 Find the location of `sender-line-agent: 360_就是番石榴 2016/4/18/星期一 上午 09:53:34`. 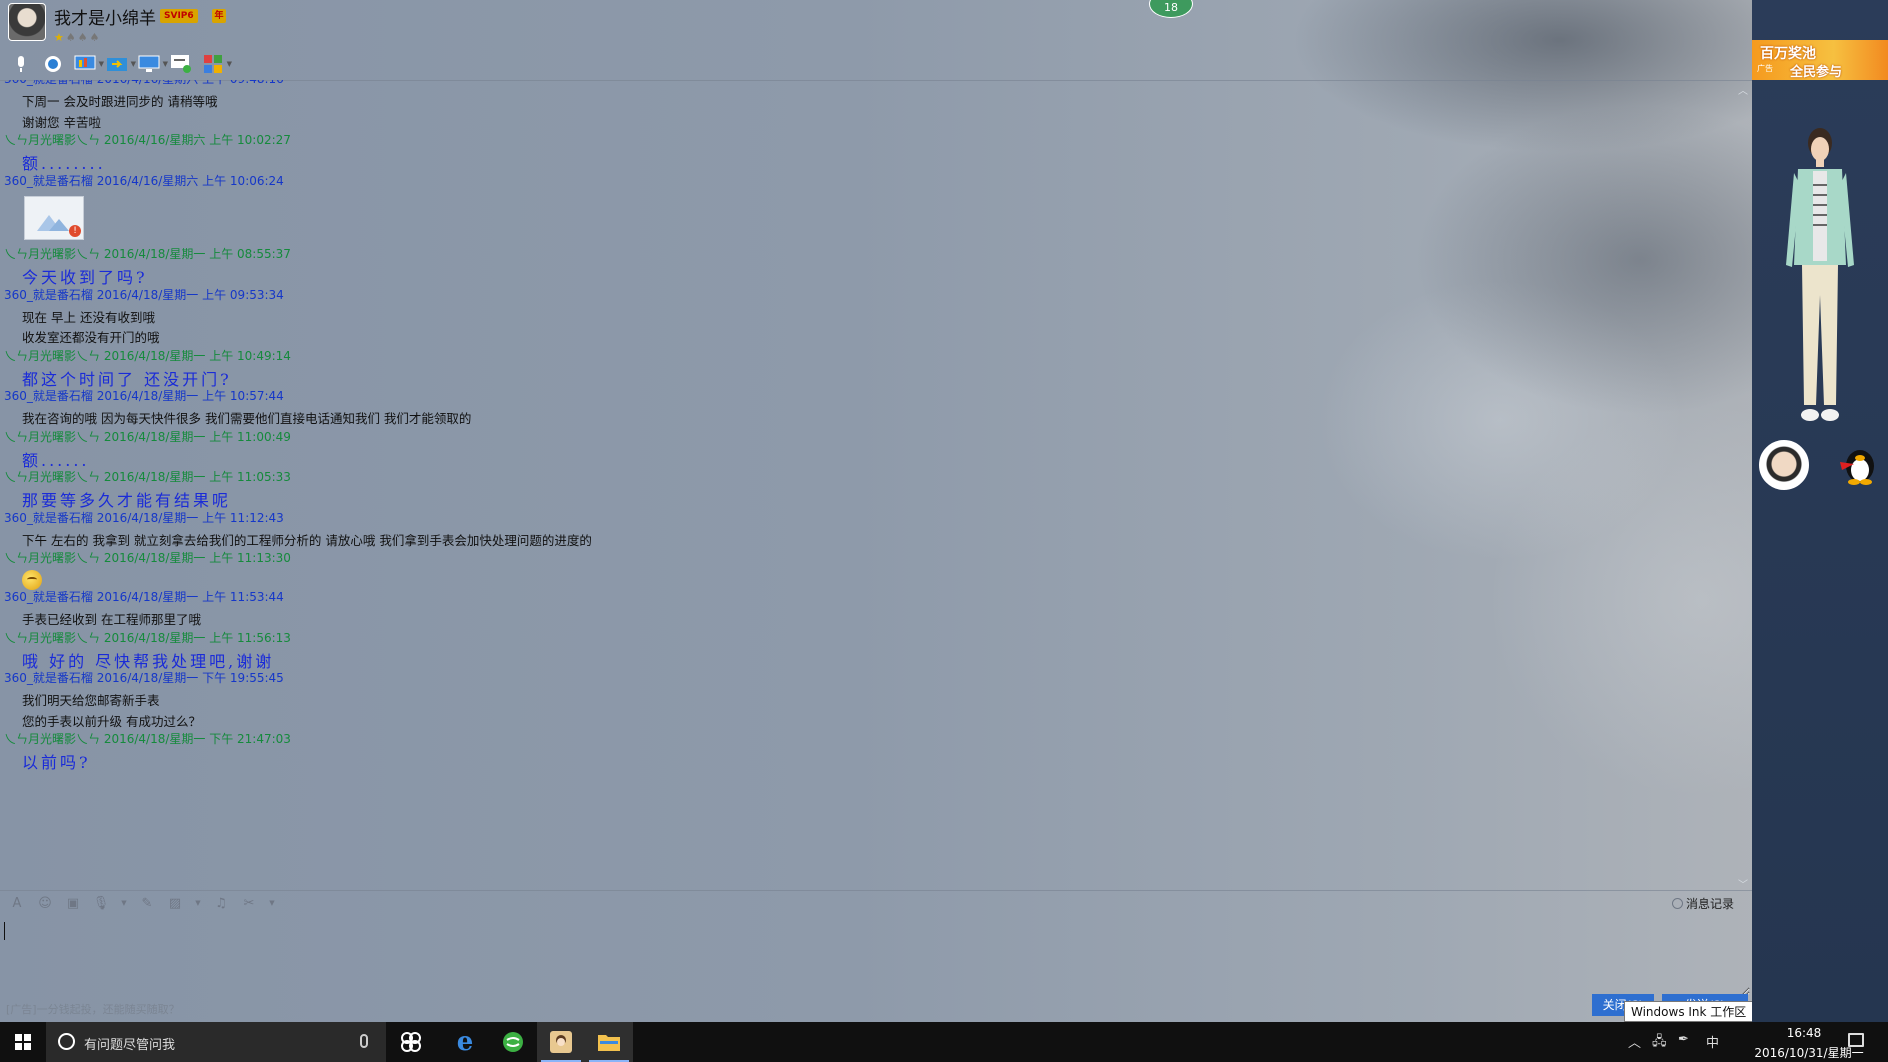

sender-line-agent: 360_就是番石榴 2016/4/18/星期一 上午 09:53:34 is located at coordinates (144, 294).